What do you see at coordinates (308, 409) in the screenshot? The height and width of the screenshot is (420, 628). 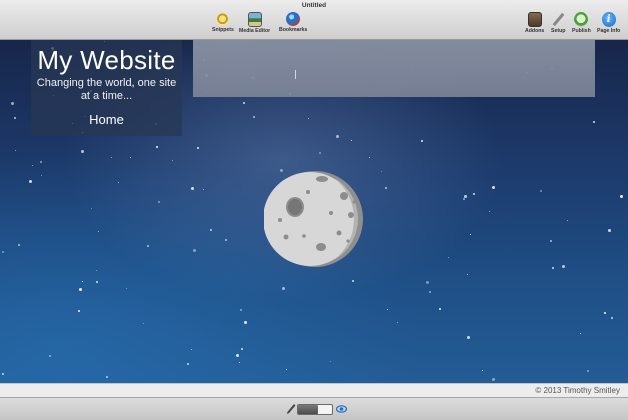 I see `toggle-knob` at bounding box center [308, 409].